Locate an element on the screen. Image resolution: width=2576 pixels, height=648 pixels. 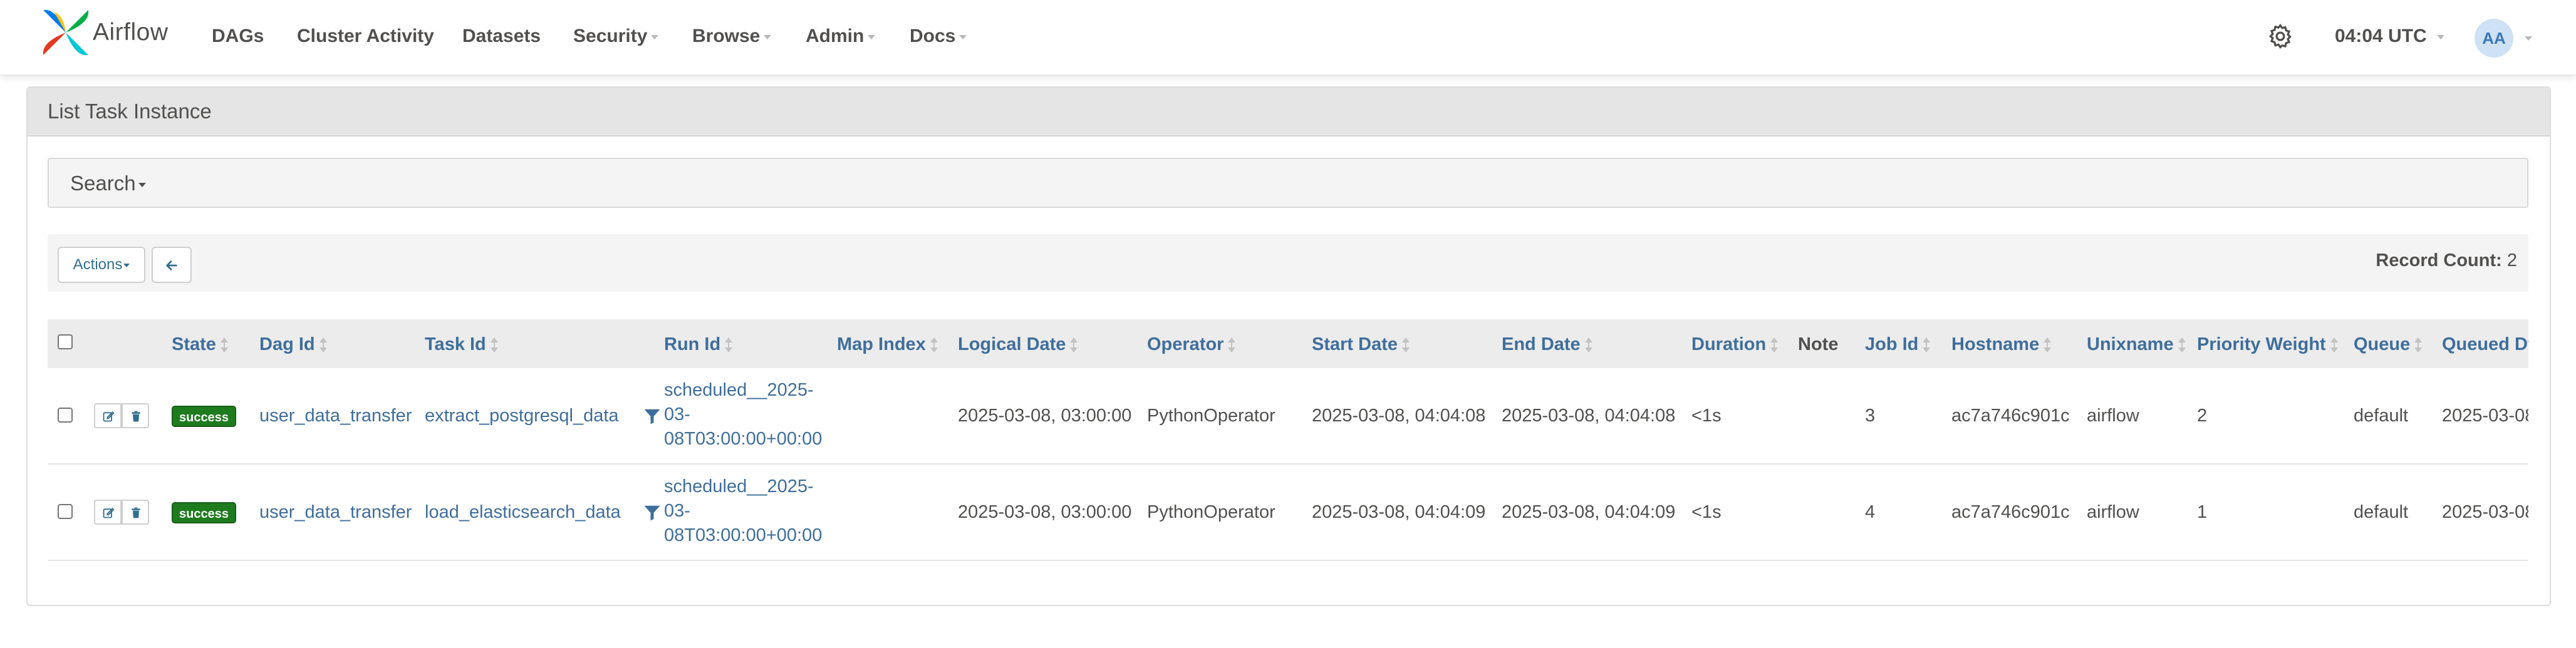
column-label: Unixname is located at coordinates (2130, 344).